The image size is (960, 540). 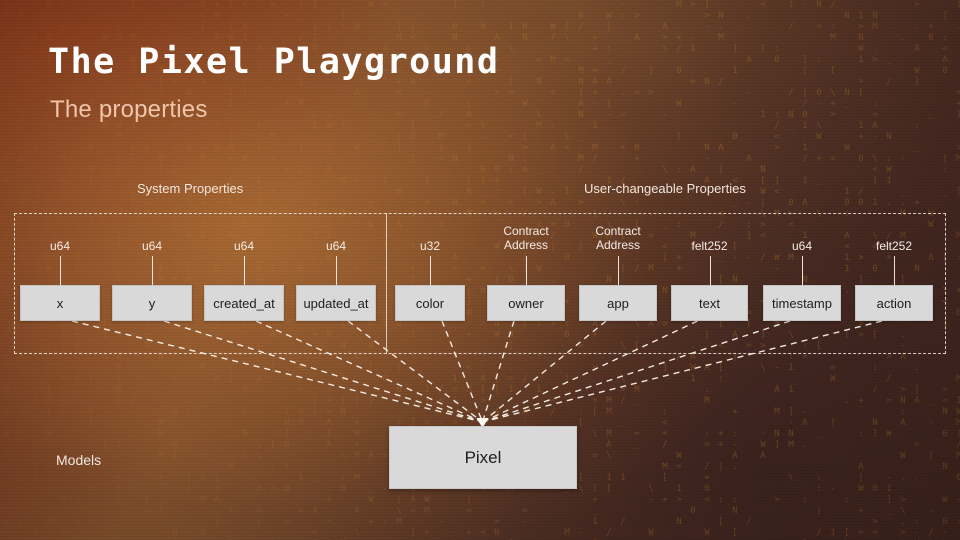 I want to click on type-connector-action, so click(x=894, y=270).